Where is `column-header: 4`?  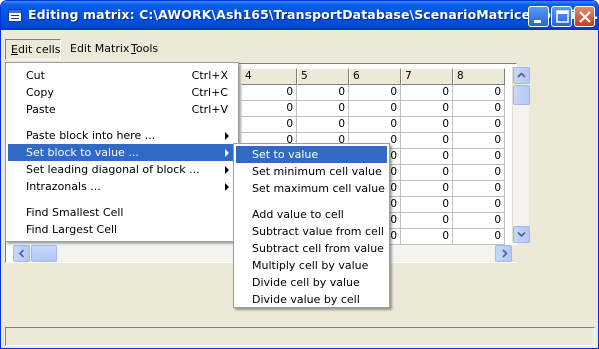
column-header: 4 is located at coordinates (269, 76).